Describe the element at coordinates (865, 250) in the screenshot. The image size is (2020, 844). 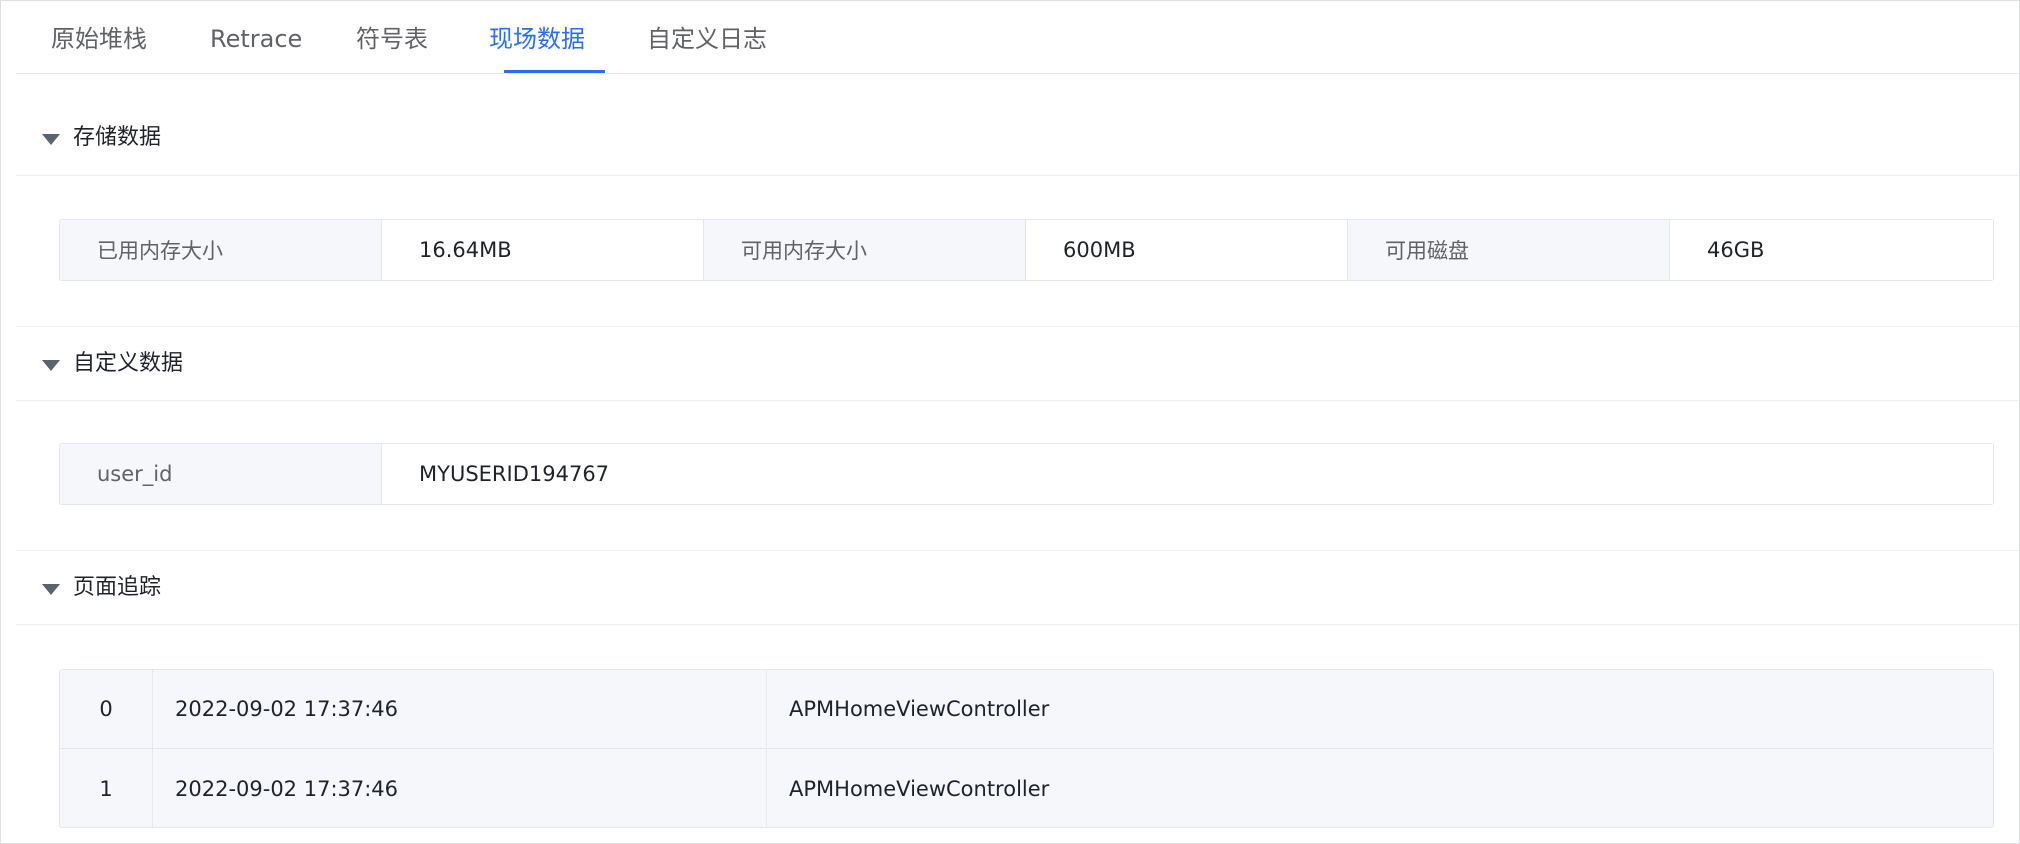
I see `available-memory-label: 可用内存大小` at that location.